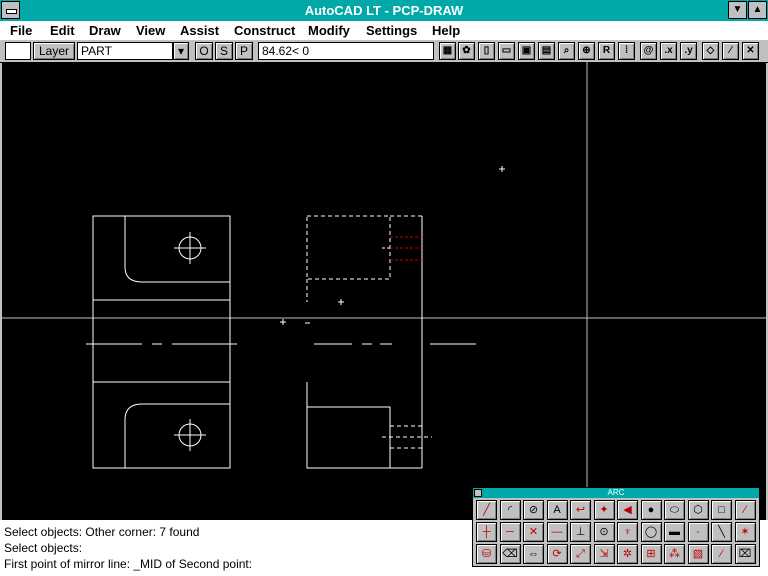  I want to click on polygon-icon: ⬡, so click(698, 510).